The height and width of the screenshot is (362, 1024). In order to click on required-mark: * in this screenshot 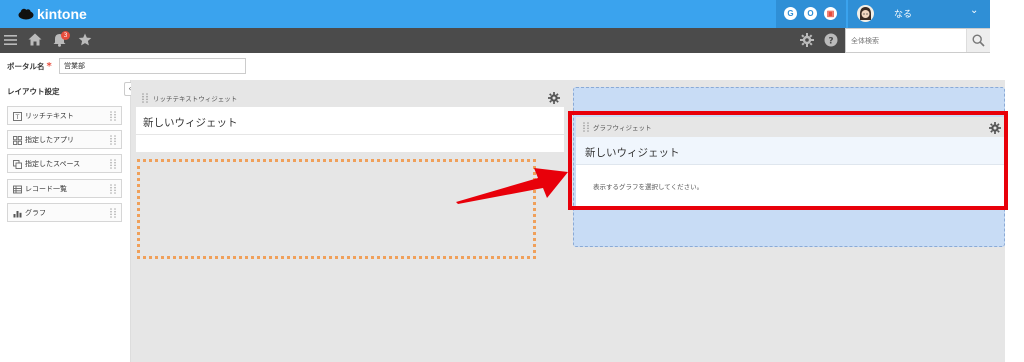, I will do `click(49, 66)`.